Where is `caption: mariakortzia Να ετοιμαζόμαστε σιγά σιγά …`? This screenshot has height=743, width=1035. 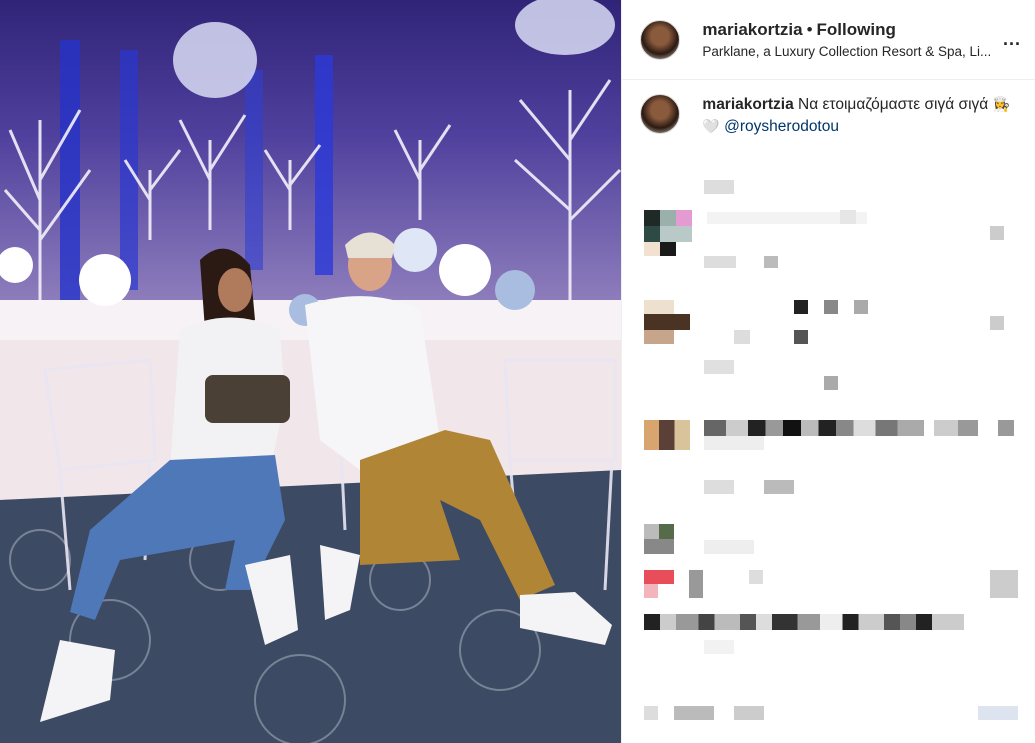
caption: mariakortzia Να ετοιμαζόμαστε σιγά σιγά … is located at coordinates (828, 109).